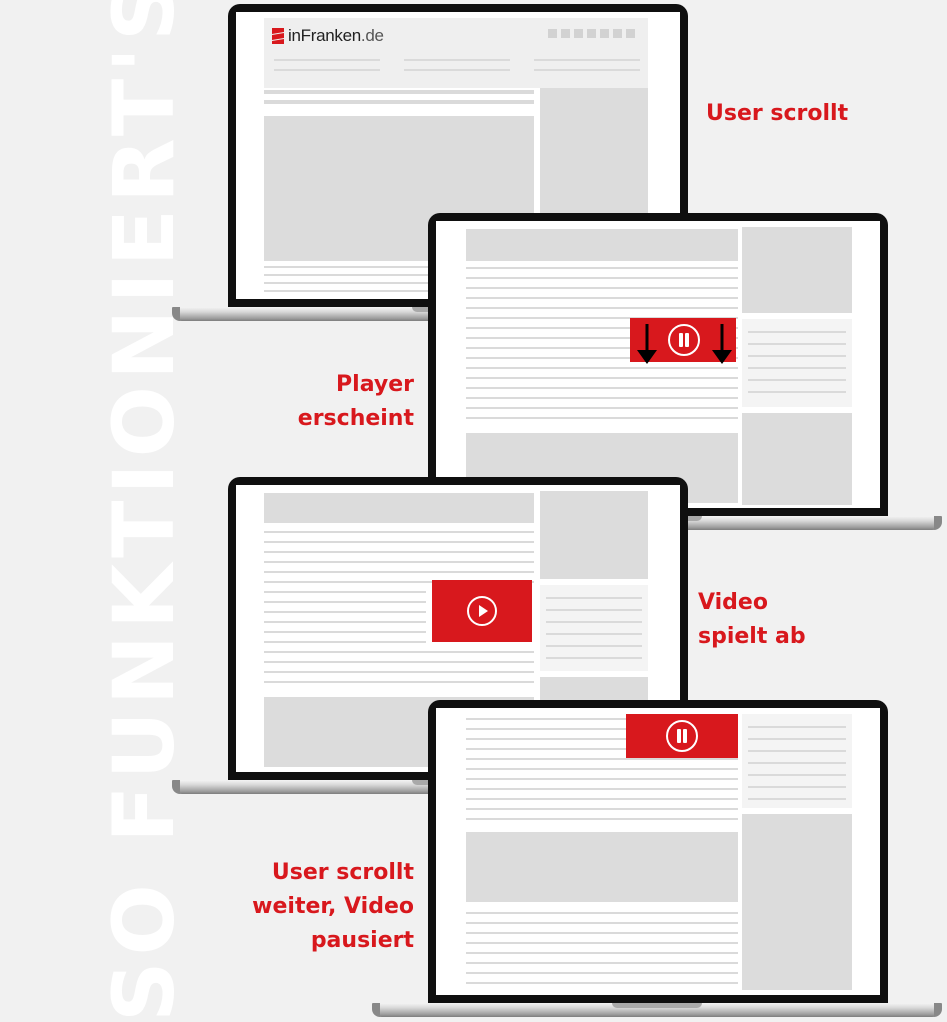 Image resolution: width=947 pixels, height=1022 pixels. I want to click on step-3-label: Video spielt ab, so click(752, 620).